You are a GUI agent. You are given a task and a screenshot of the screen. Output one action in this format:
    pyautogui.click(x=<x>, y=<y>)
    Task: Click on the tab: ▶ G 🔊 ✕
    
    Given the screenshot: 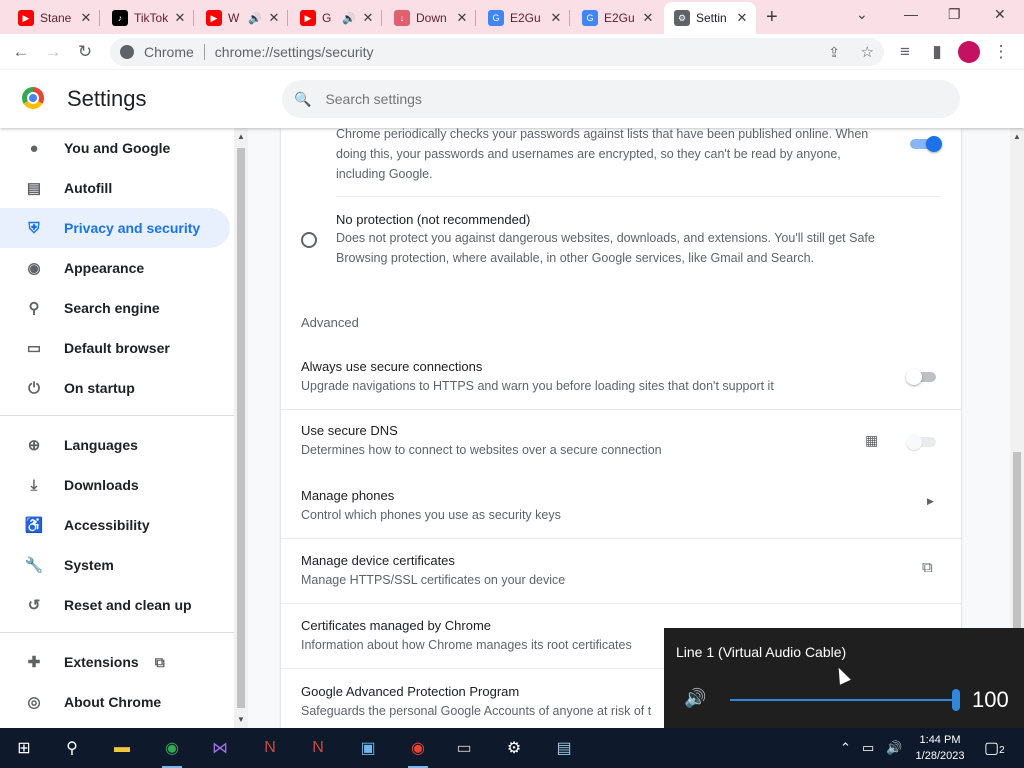 What is the action you would take?
    pyautogui.click(x=336, y=18)
    